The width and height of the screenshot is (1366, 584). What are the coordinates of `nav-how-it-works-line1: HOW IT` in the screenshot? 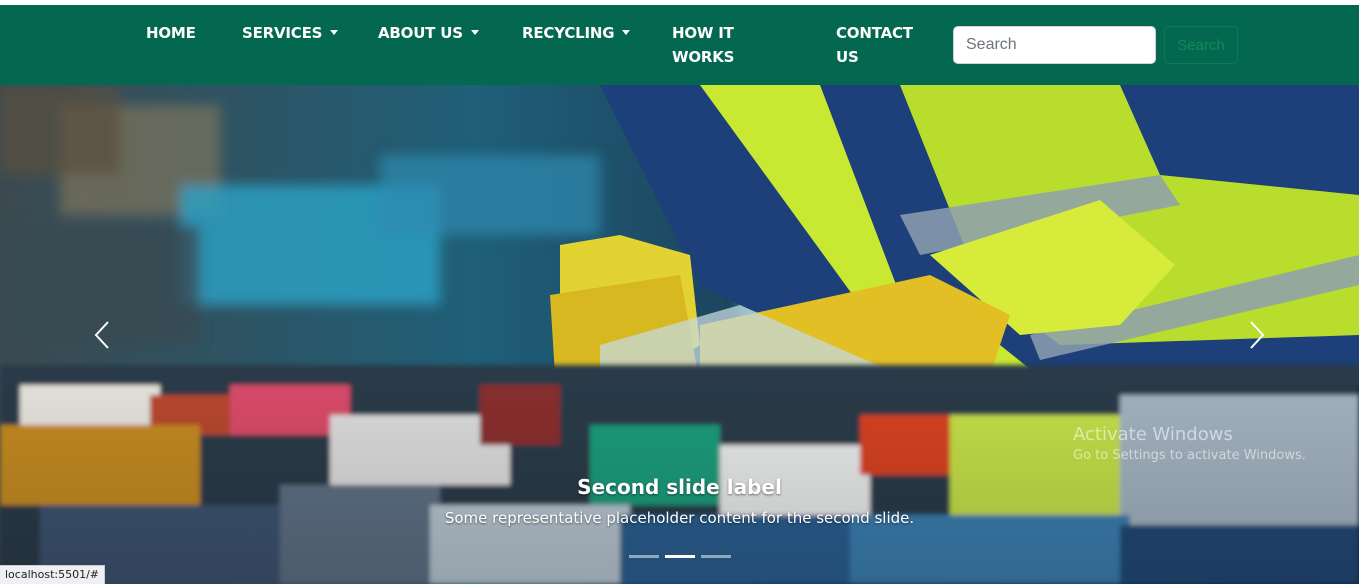 It's located at (703, 33).